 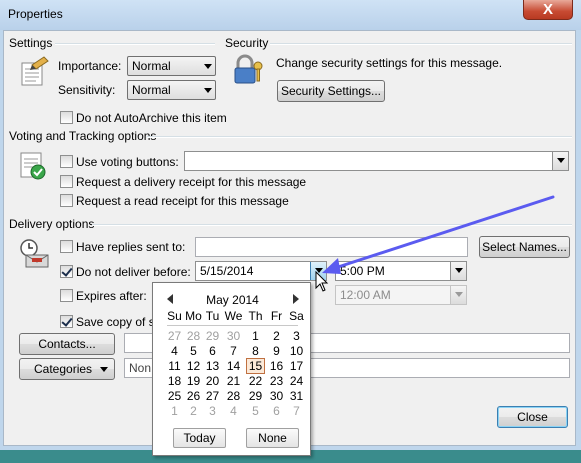 What do you see at coordinates (255, 351) in the screenshot?
I see `calendar-day: 8` at bounding box center [255, 351].